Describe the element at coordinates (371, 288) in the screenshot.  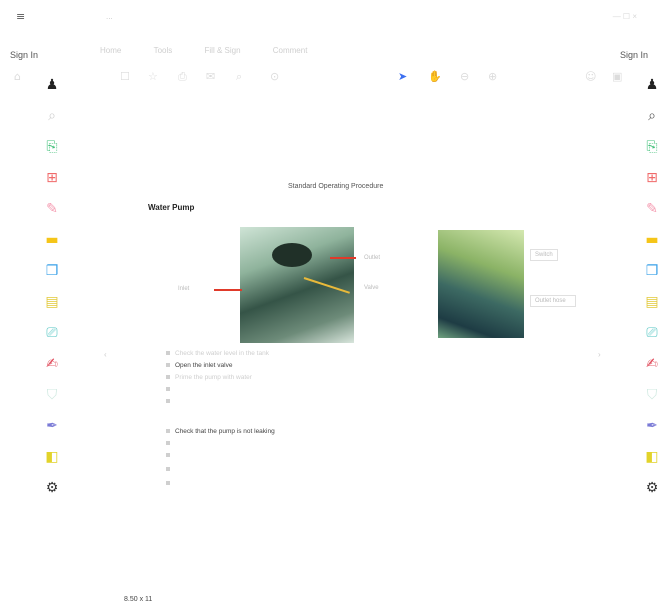
I see `valve-label: Valve` at that location.